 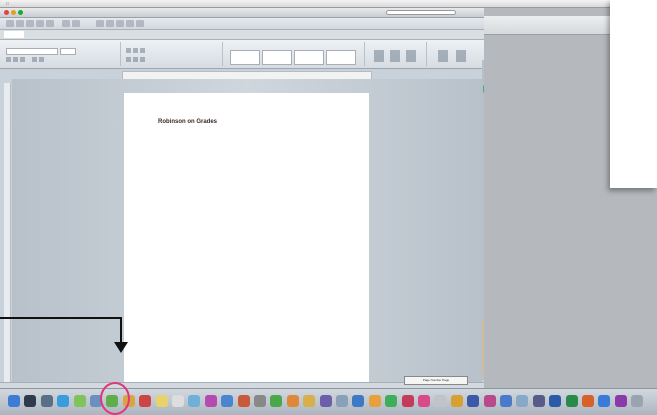 I want to click on font-name-field, so click(x=32, y=51).